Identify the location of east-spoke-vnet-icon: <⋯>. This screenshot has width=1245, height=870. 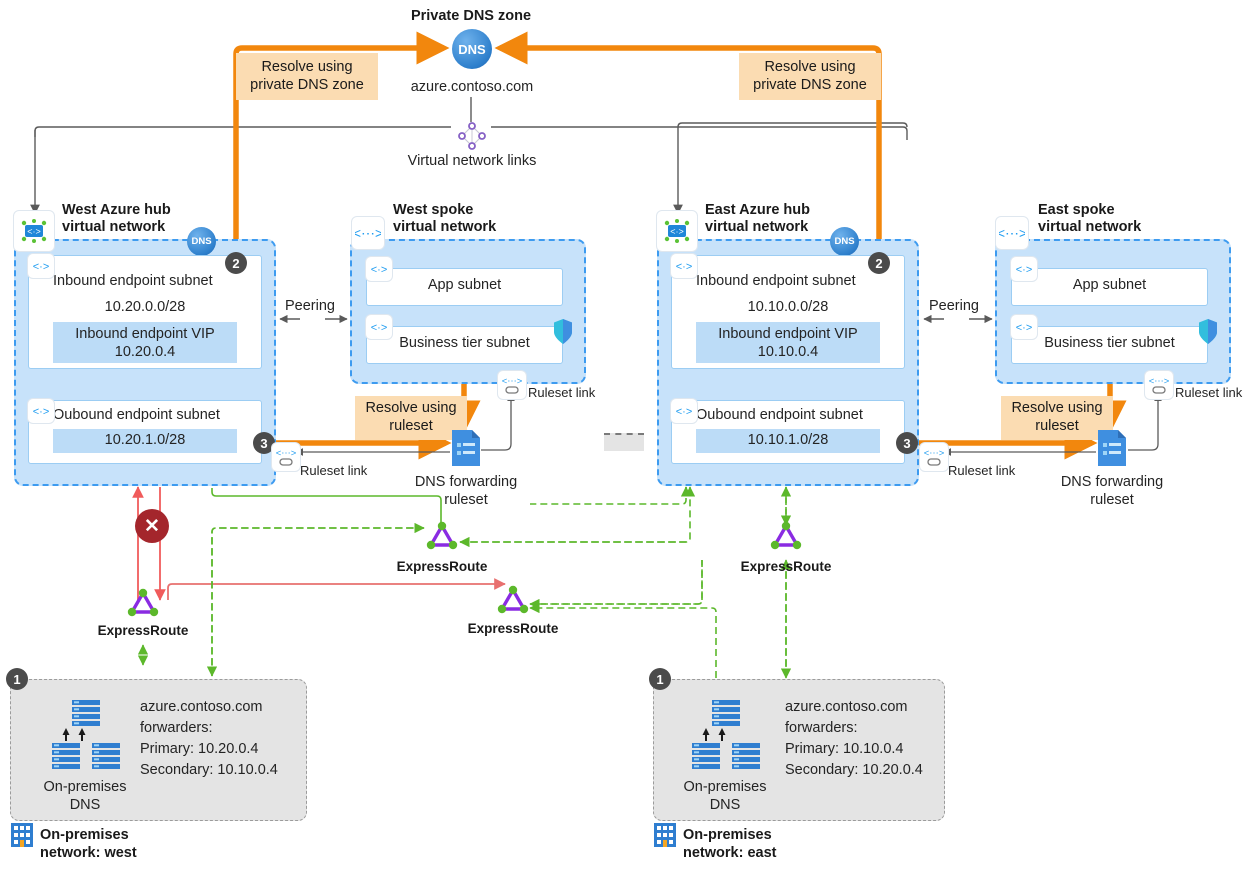
(1012, 233).